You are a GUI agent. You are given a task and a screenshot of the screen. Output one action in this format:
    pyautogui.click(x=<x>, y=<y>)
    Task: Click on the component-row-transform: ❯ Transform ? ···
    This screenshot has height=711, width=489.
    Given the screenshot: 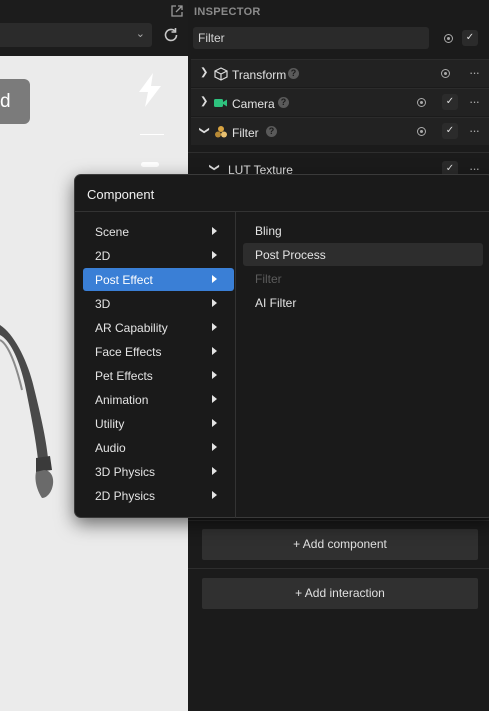 What is the action you would take?
    pyautogui.click(x=340, y=73)
    